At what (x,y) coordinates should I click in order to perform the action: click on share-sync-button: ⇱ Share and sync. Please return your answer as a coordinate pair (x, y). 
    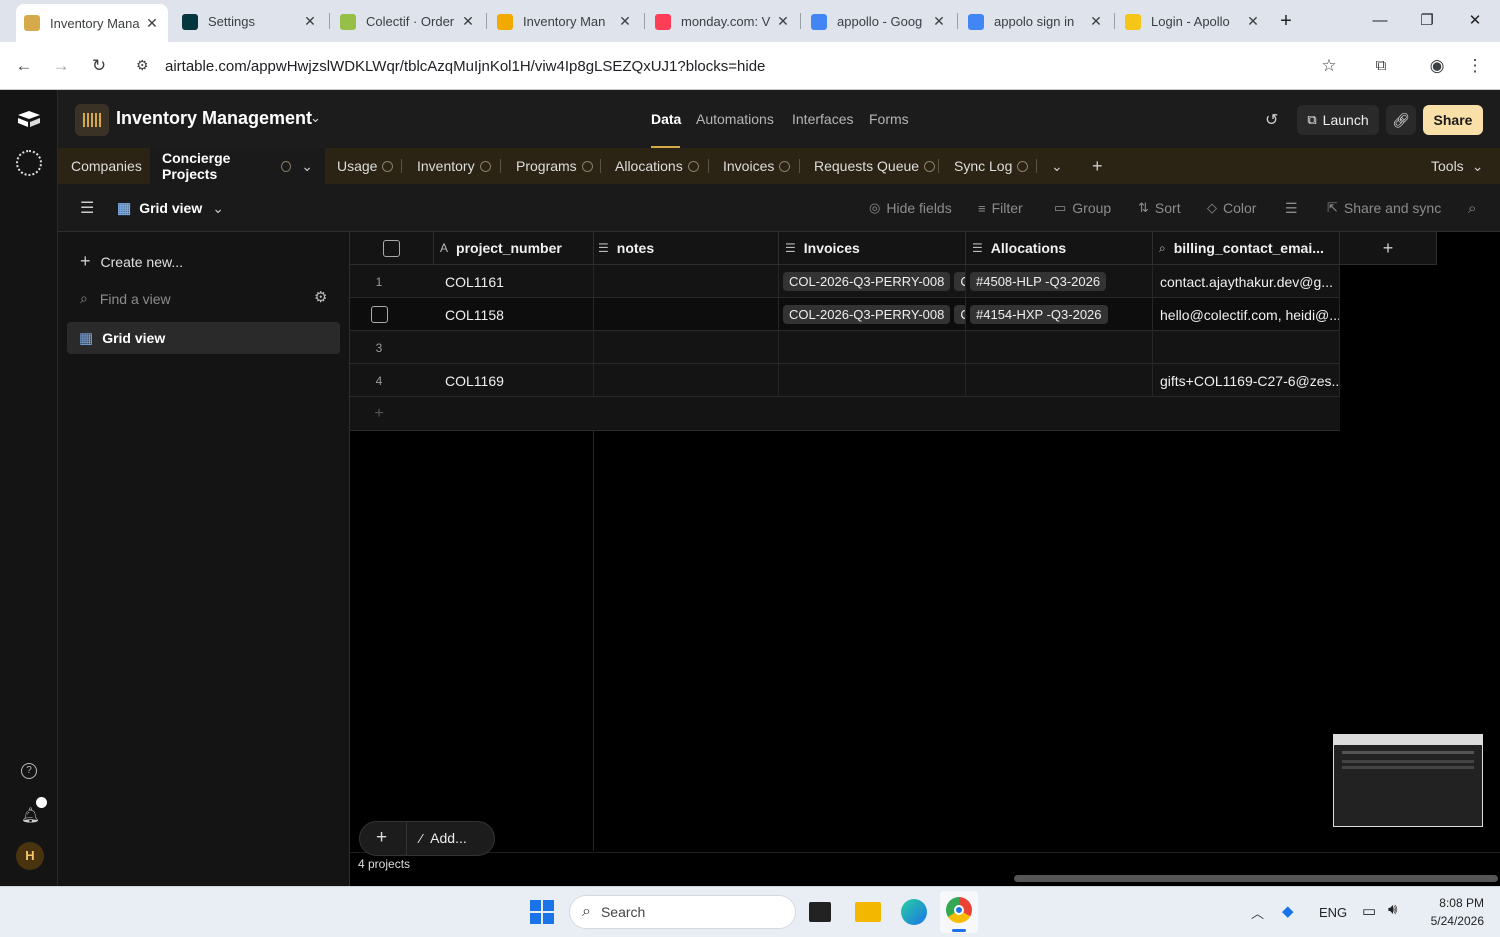
    Looking at the image, I should click on (1384, 208).